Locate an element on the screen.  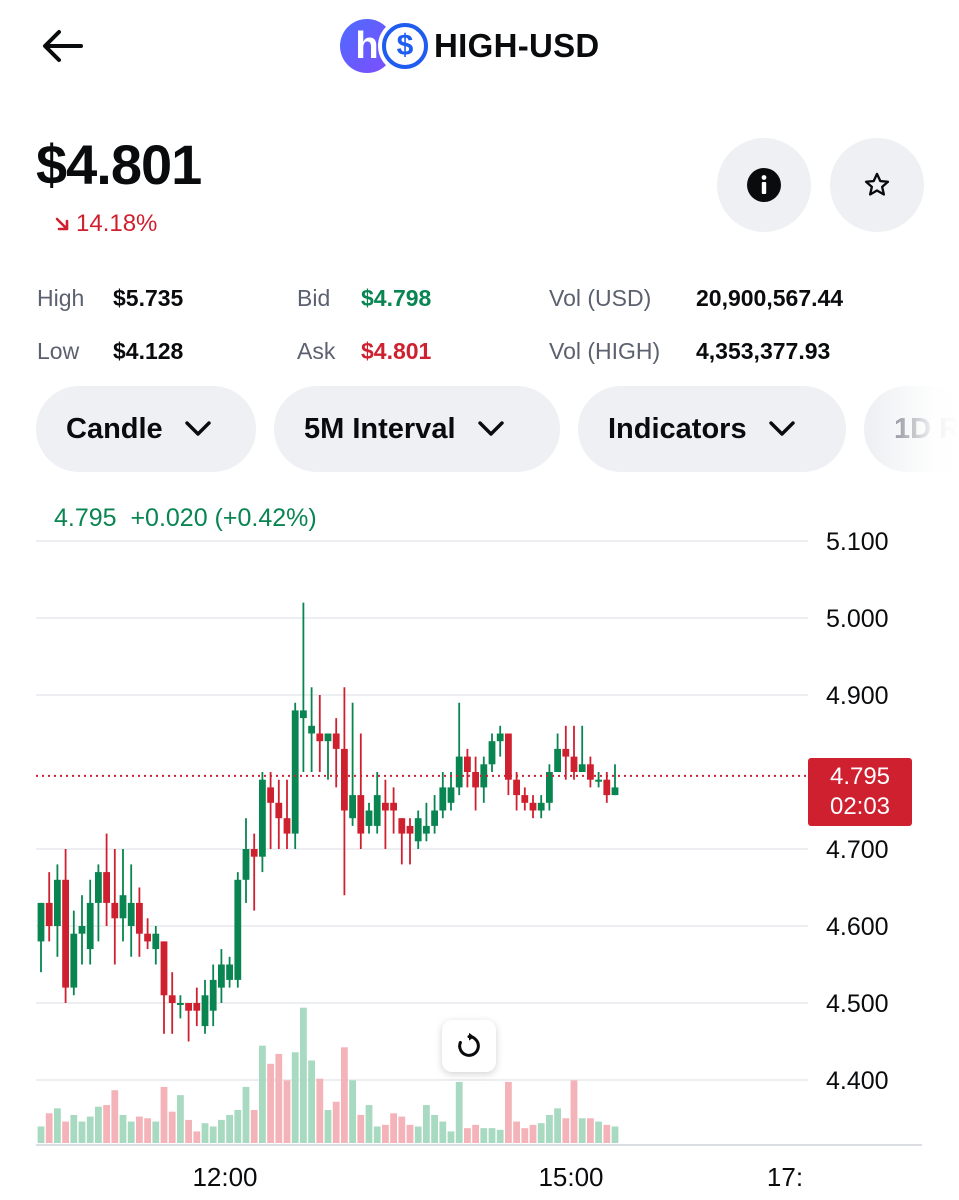
stat-ask-value: $4.801 is located at coordinates (396, 351).